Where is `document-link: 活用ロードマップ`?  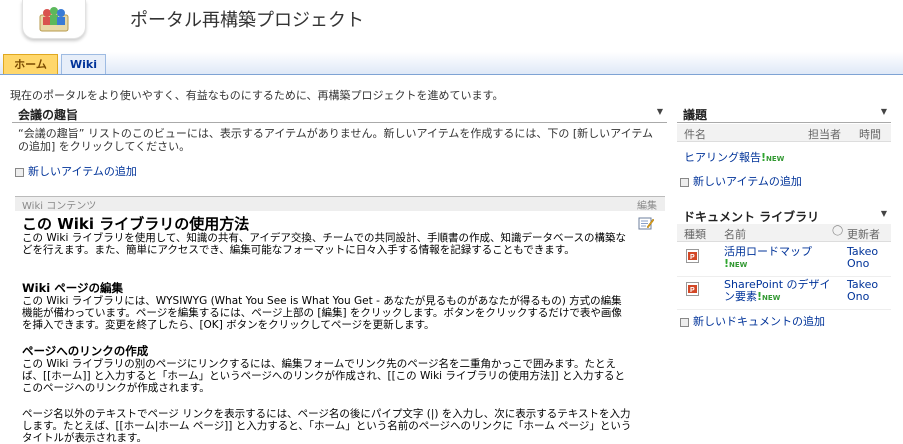
document-link: 活用ロードマップ is located at coordinates (768, 251).